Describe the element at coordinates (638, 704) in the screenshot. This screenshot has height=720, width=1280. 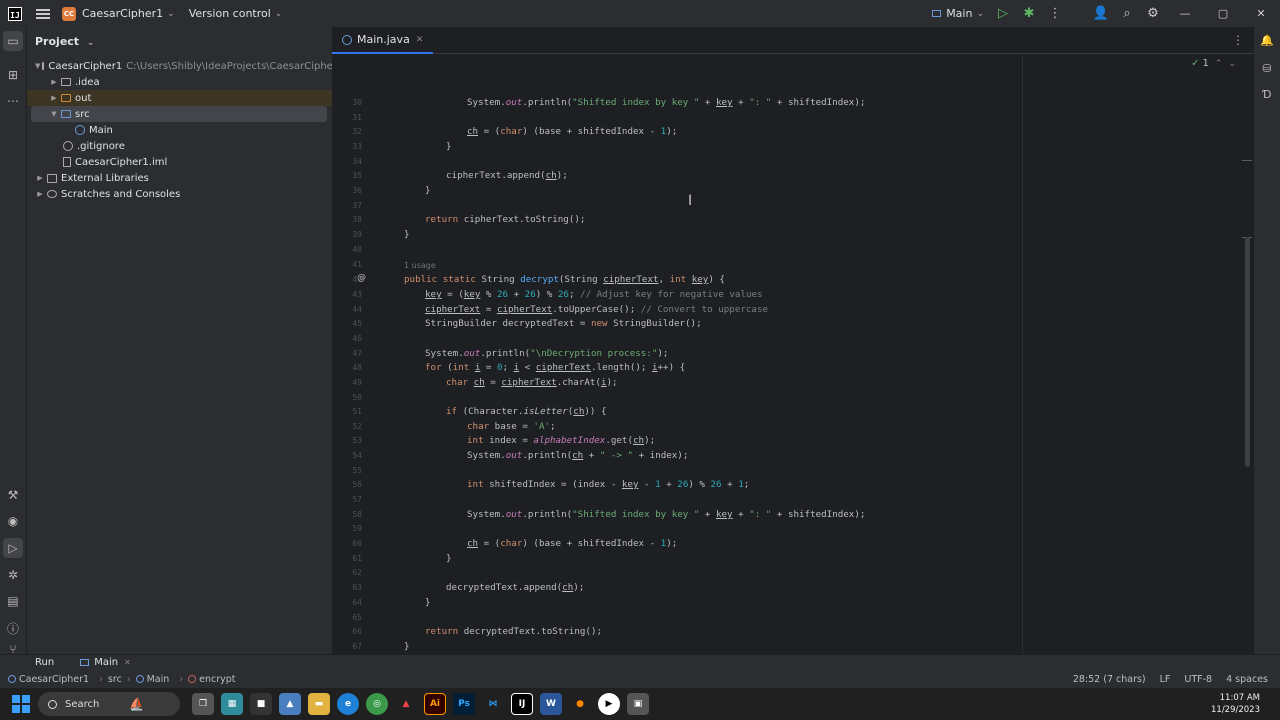
I see `app-icon: ▣` at that location.